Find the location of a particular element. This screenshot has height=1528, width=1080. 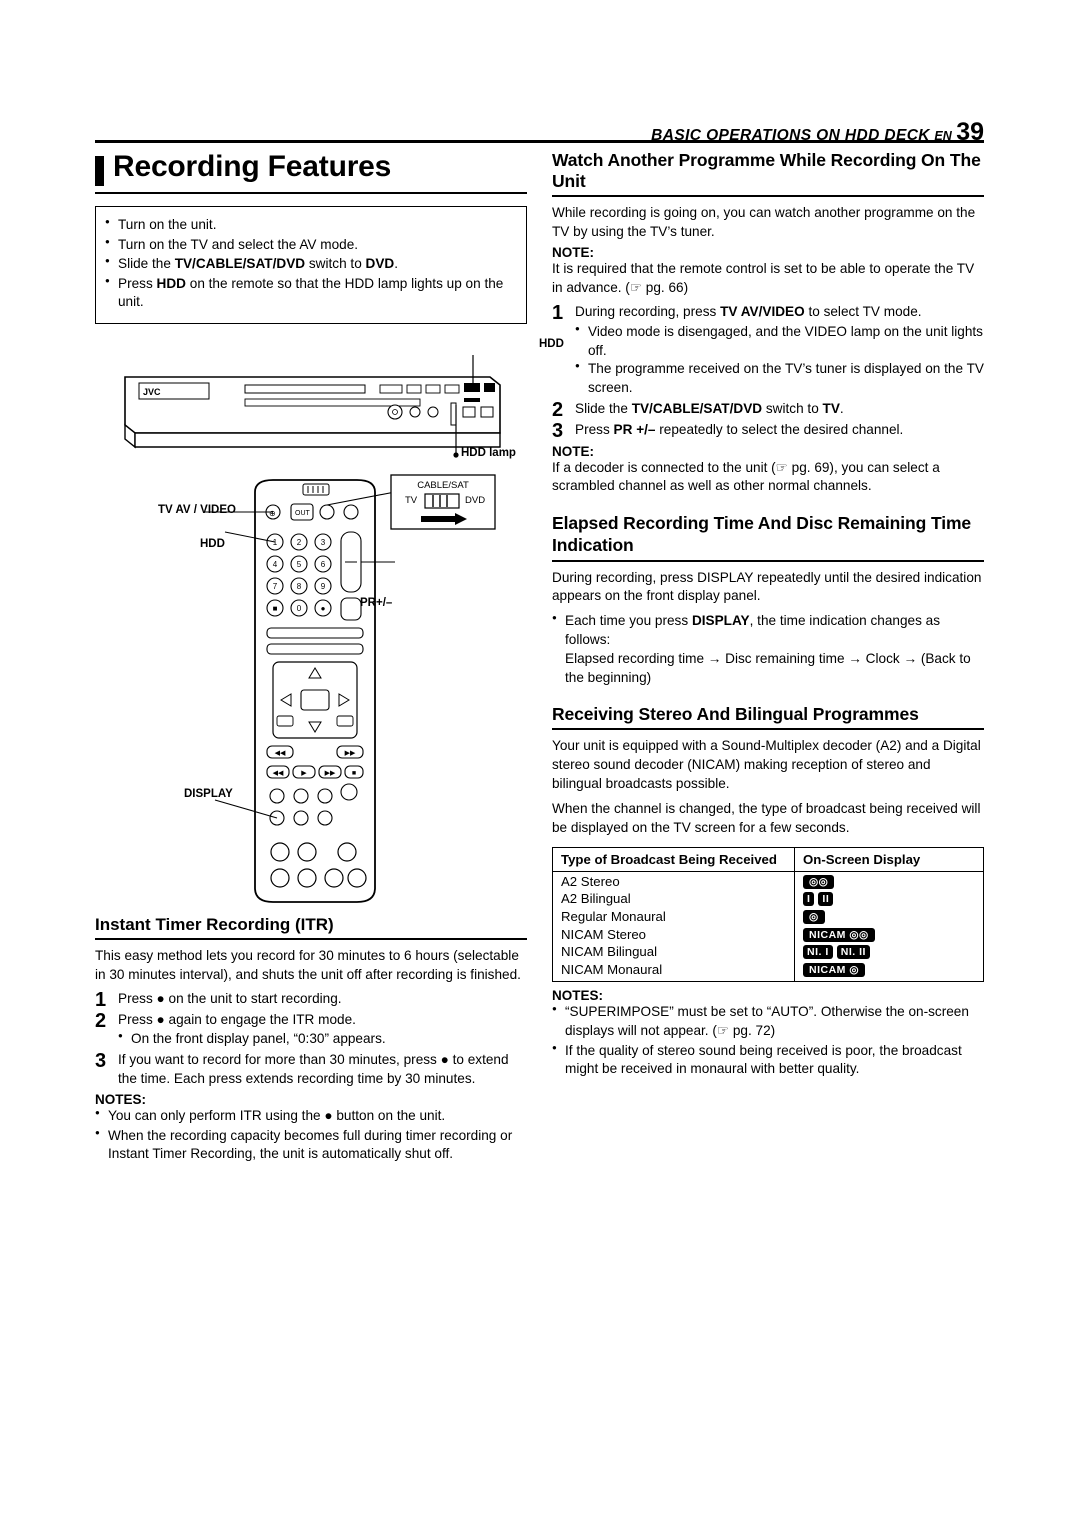

osd-badge-nicam-mono: NICAM ◎ is located at coordinates (834, 970).